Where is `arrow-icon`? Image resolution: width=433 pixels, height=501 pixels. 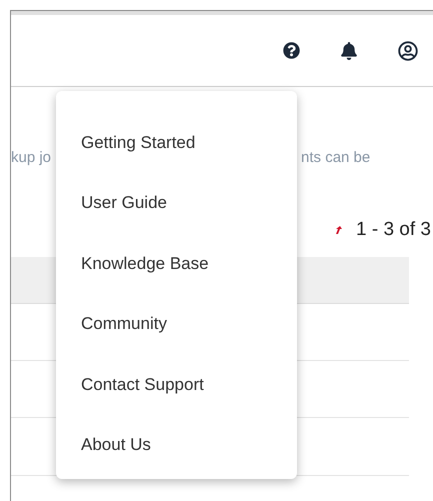 arrow-icon is located at coordinates (339, 230).